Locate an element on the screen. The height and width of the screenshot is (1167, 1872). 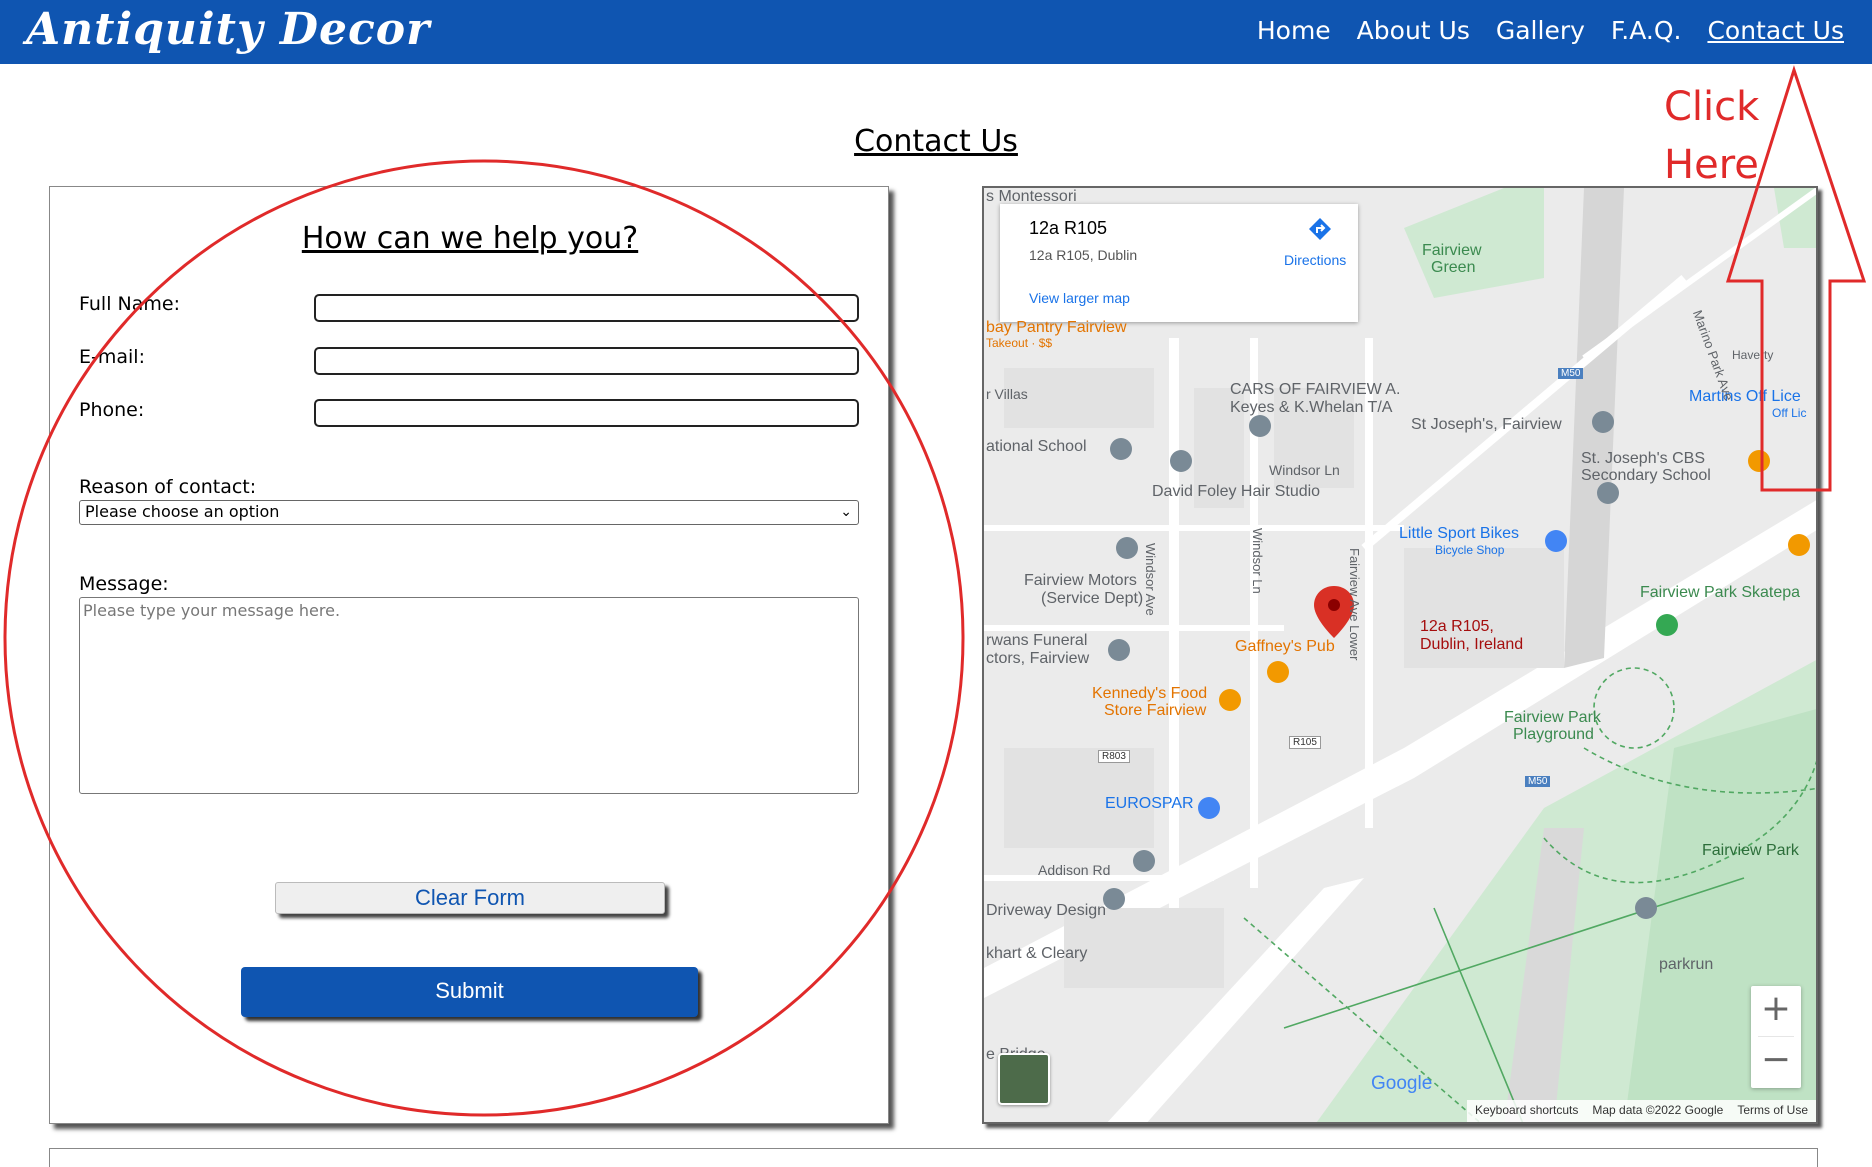
message-label: Message: is located at coordinates (124, 584).